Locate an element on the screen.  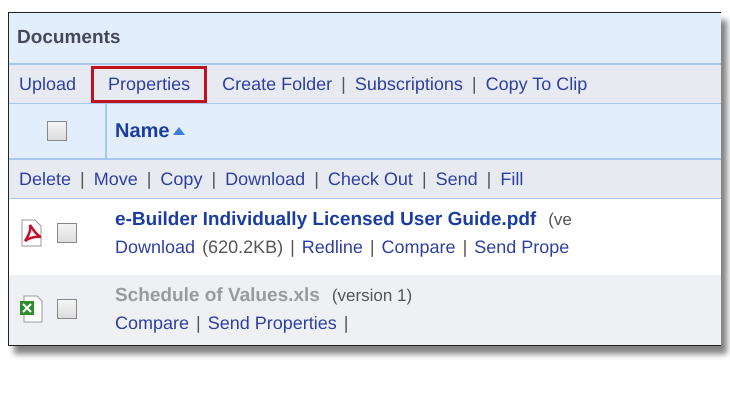
spreadsheet-file-icon is located at coordinates (31, 309).